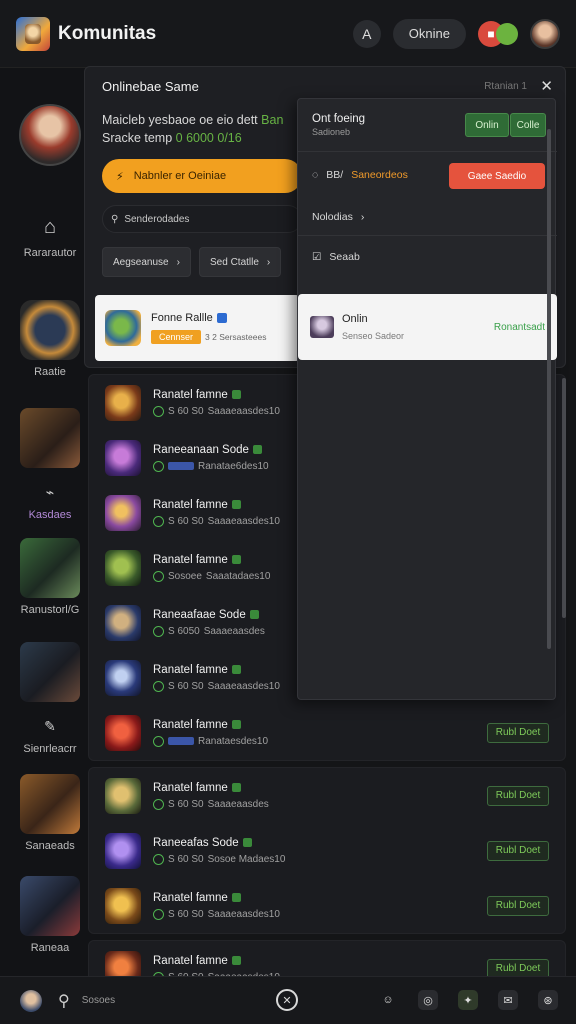 Image resolution: width=576 pixels, height=1024 pixels. I want to click on item-meta-2: Saaaeaasdes, so click(234, 631).